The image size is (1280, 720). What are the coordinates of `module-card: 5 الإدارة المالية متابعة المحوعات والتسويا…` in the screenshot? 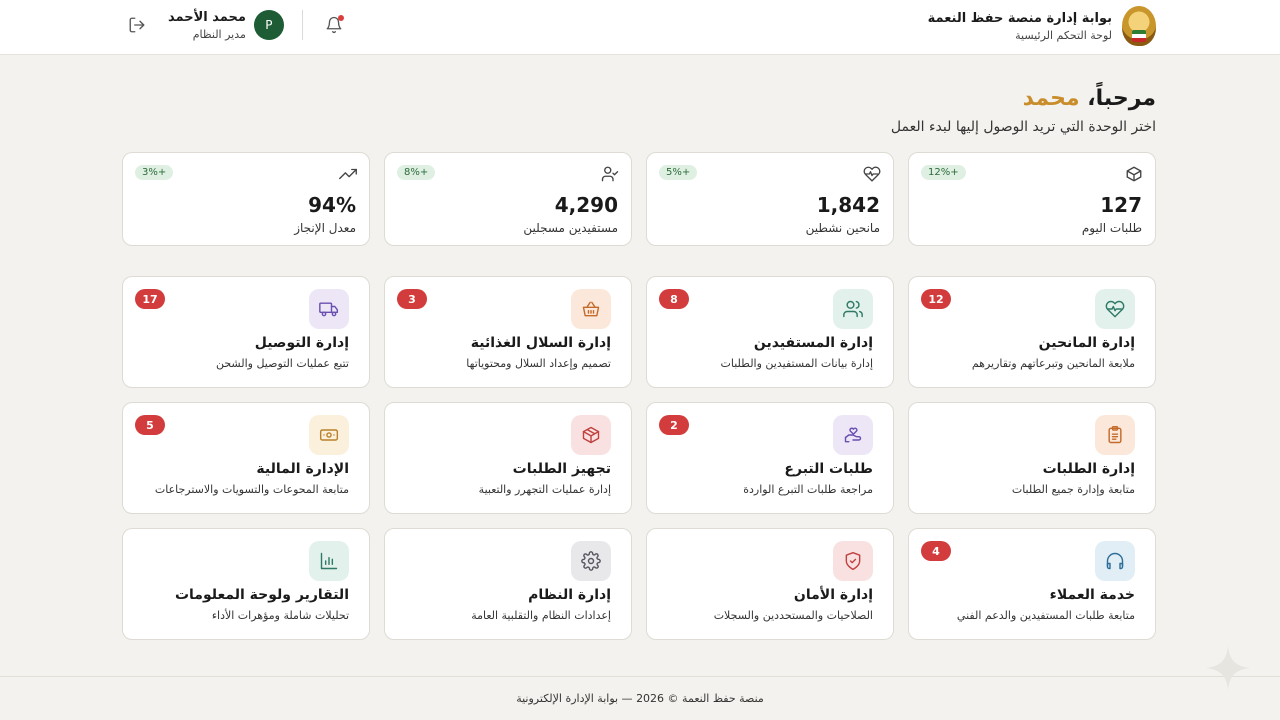 It's located at (246, 458).